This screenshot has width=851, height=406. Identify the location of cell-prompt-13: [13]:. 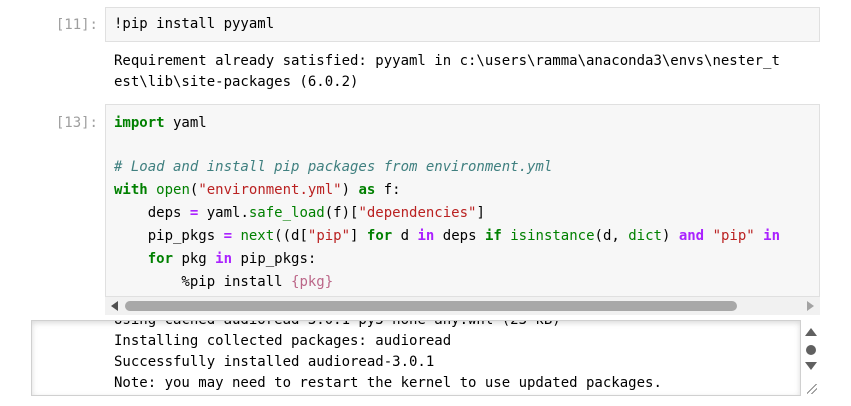
(76, 123).